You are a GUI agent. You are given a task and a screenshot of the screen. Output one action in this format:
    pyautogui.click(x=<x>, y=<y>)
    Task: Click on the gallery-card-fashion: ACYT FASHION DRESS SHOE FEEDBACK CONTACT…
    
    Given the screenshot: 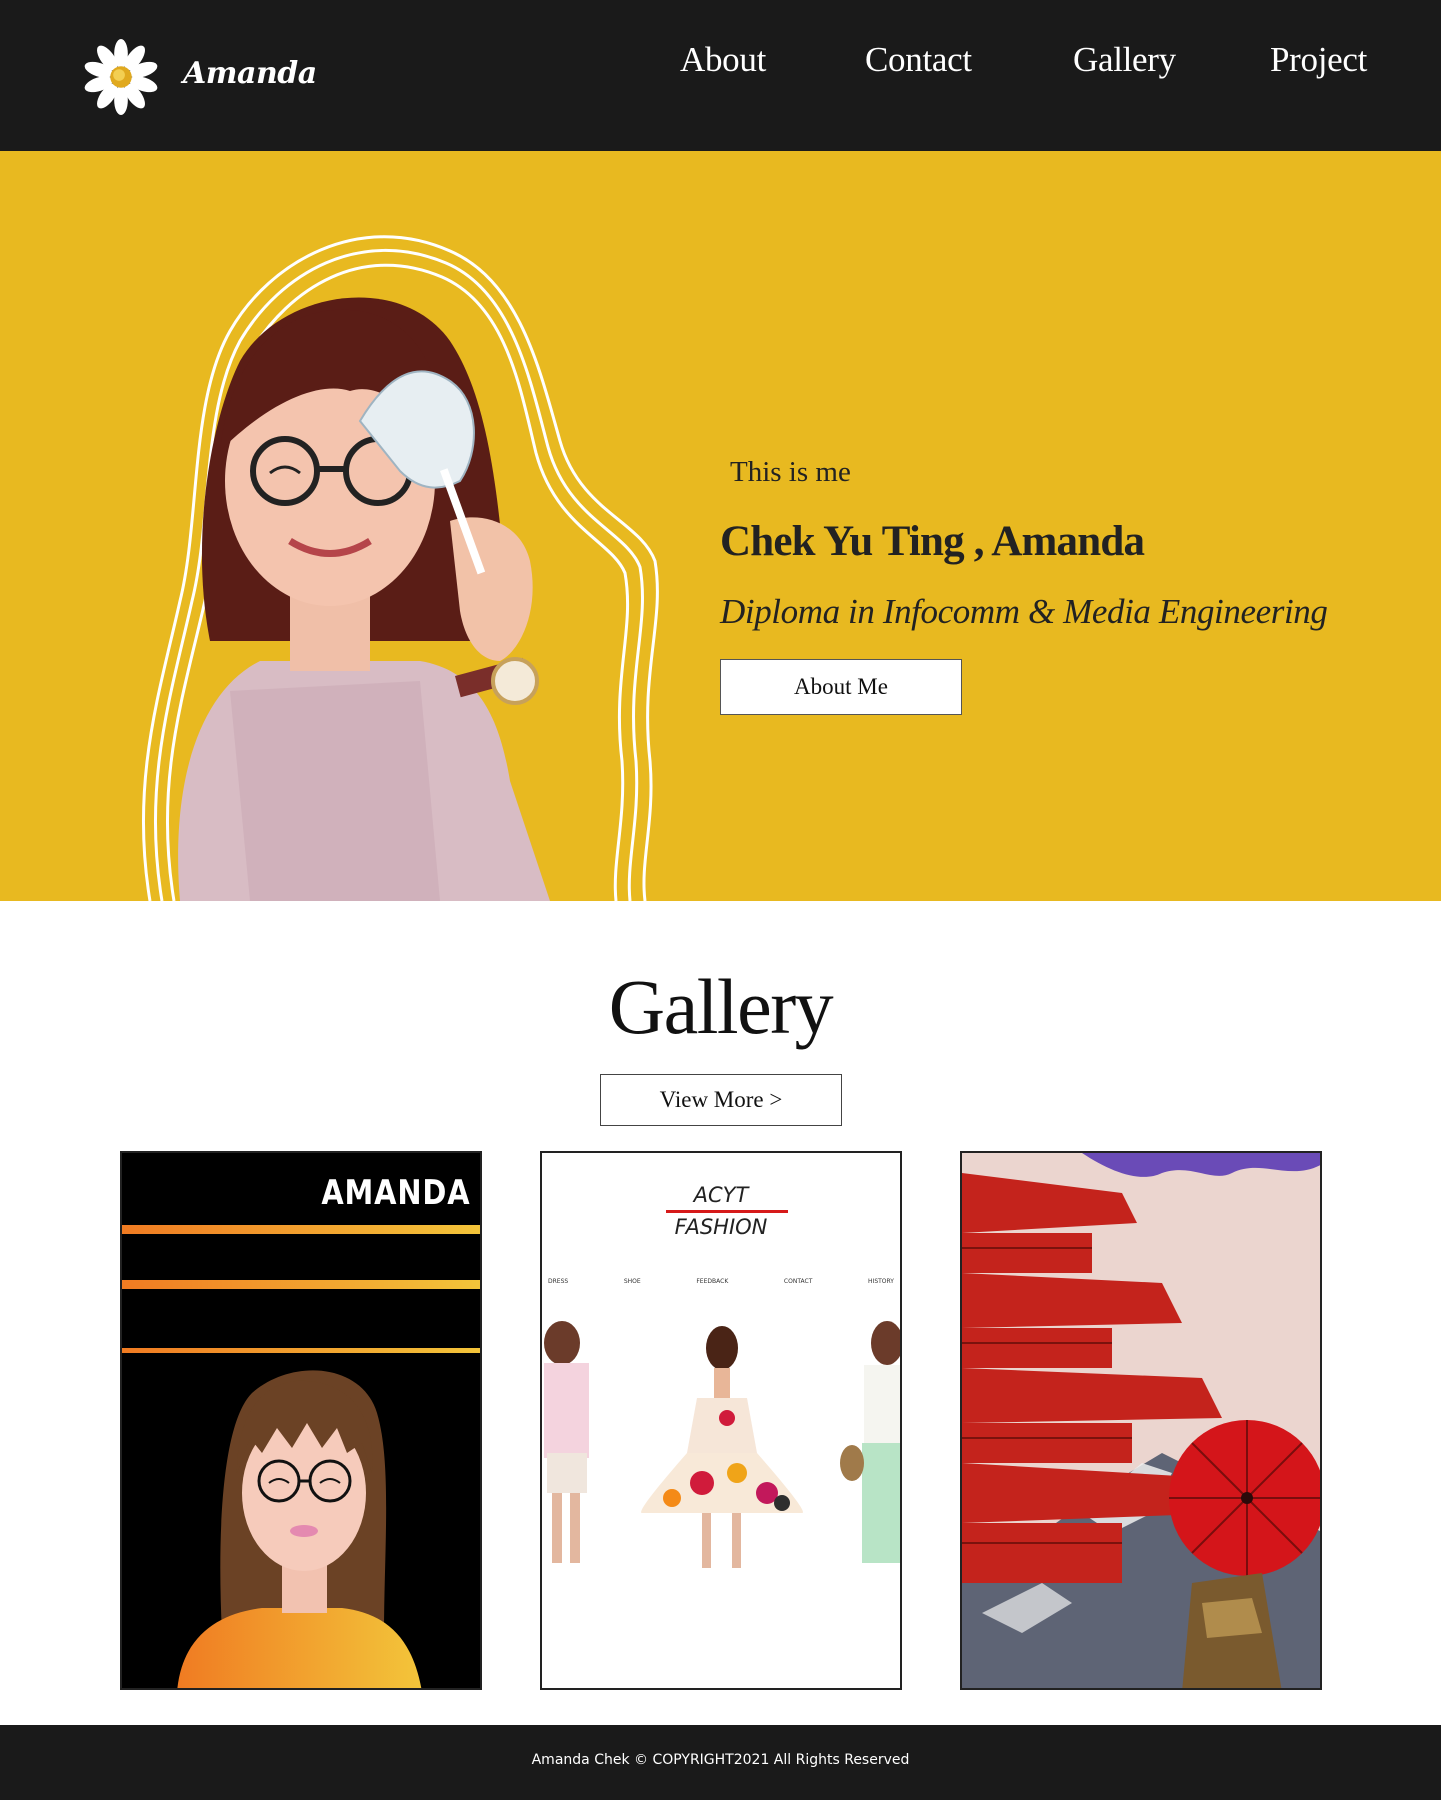 What is the action you would take?
    pyautogui.click(x=721, y=1420)
    